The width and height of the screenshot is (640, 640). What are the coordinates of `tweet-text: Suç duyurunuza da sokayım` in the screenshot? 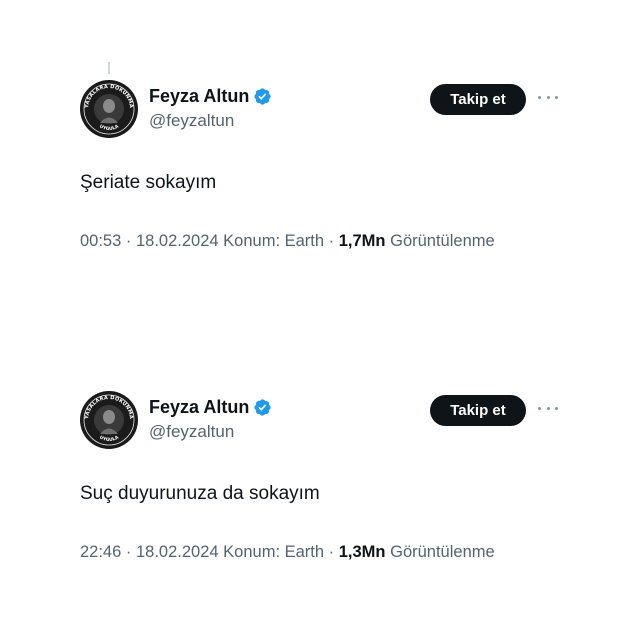 It's located at (200, 493).